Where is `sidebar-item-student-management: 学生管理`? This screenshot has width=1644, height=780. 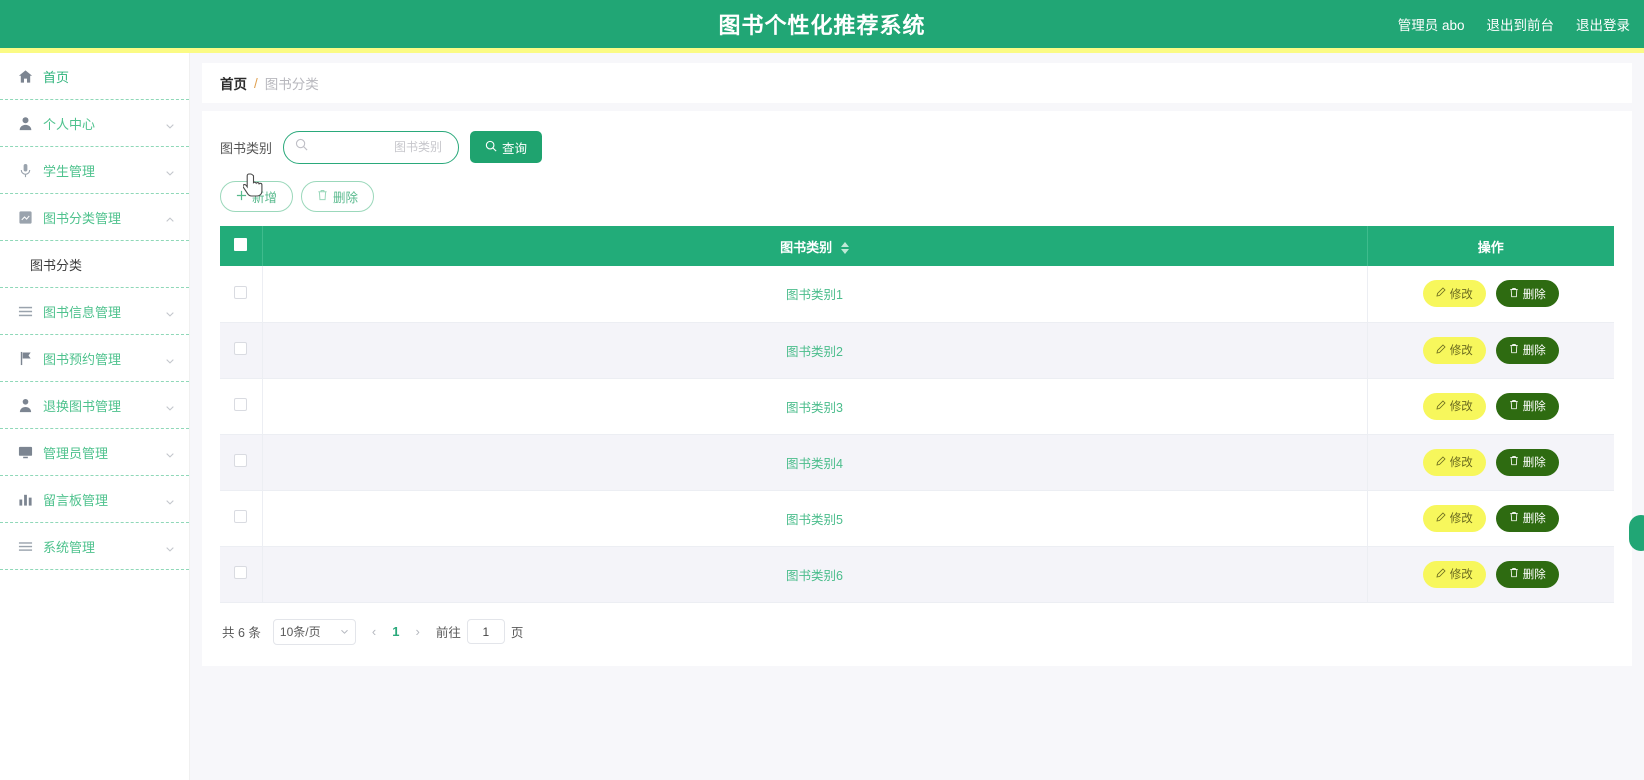
sidebar-item-student-management: 学生管理 is located at coordinates (94, 170).